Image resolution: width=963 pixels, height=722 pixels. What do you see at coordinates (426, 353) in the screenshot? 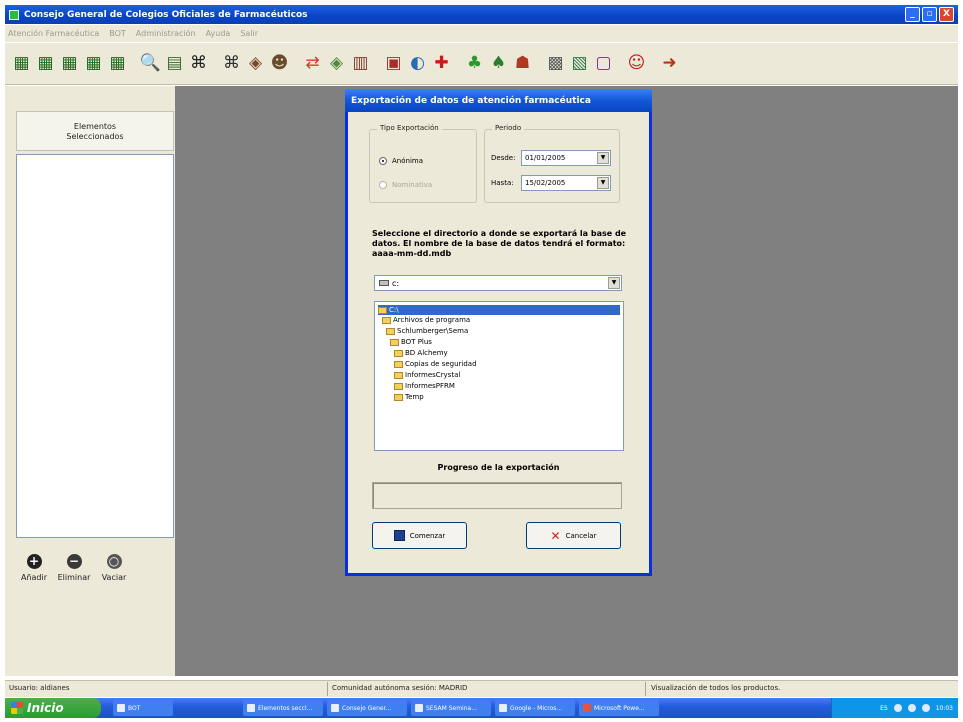
I see `directory-item-label: BD Alchemy` at bounding box center [426, 353].